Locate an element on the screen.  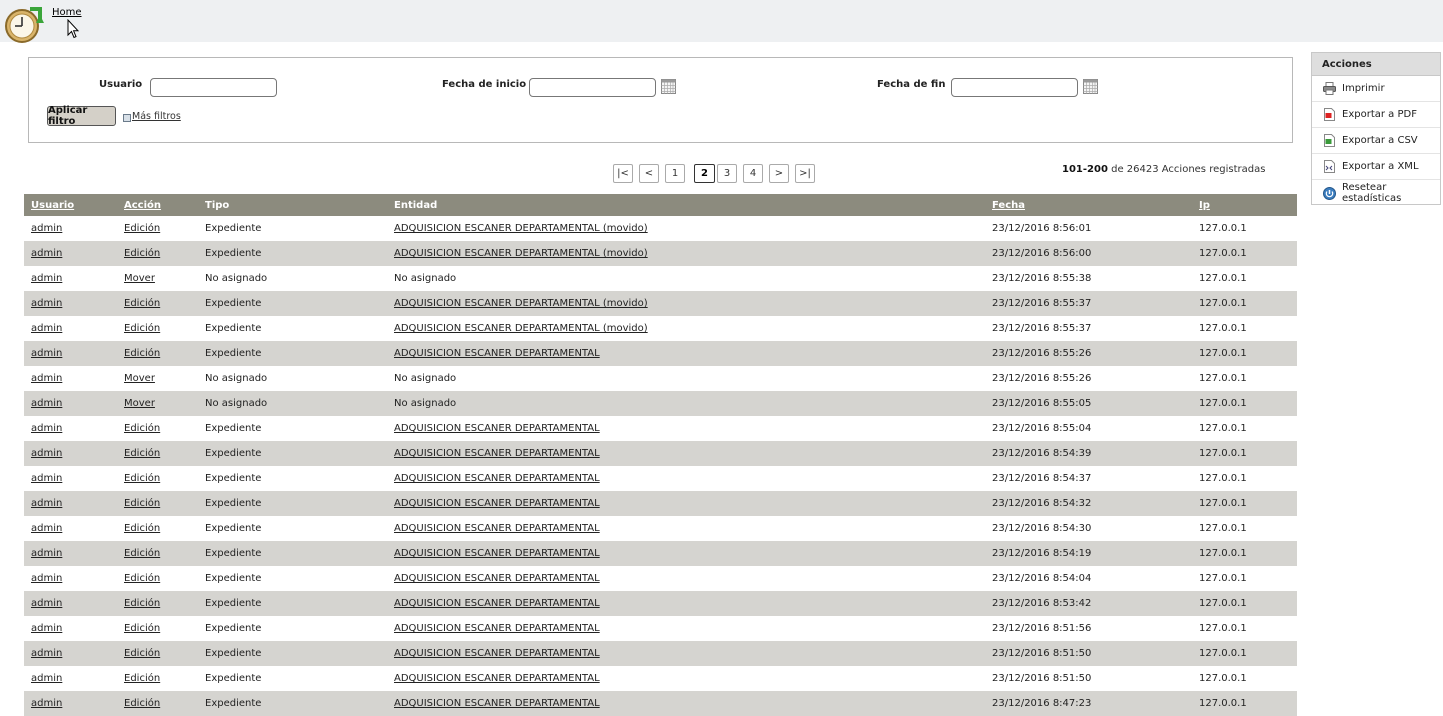
clock-logo-icon is located at coordinates (24, 25).